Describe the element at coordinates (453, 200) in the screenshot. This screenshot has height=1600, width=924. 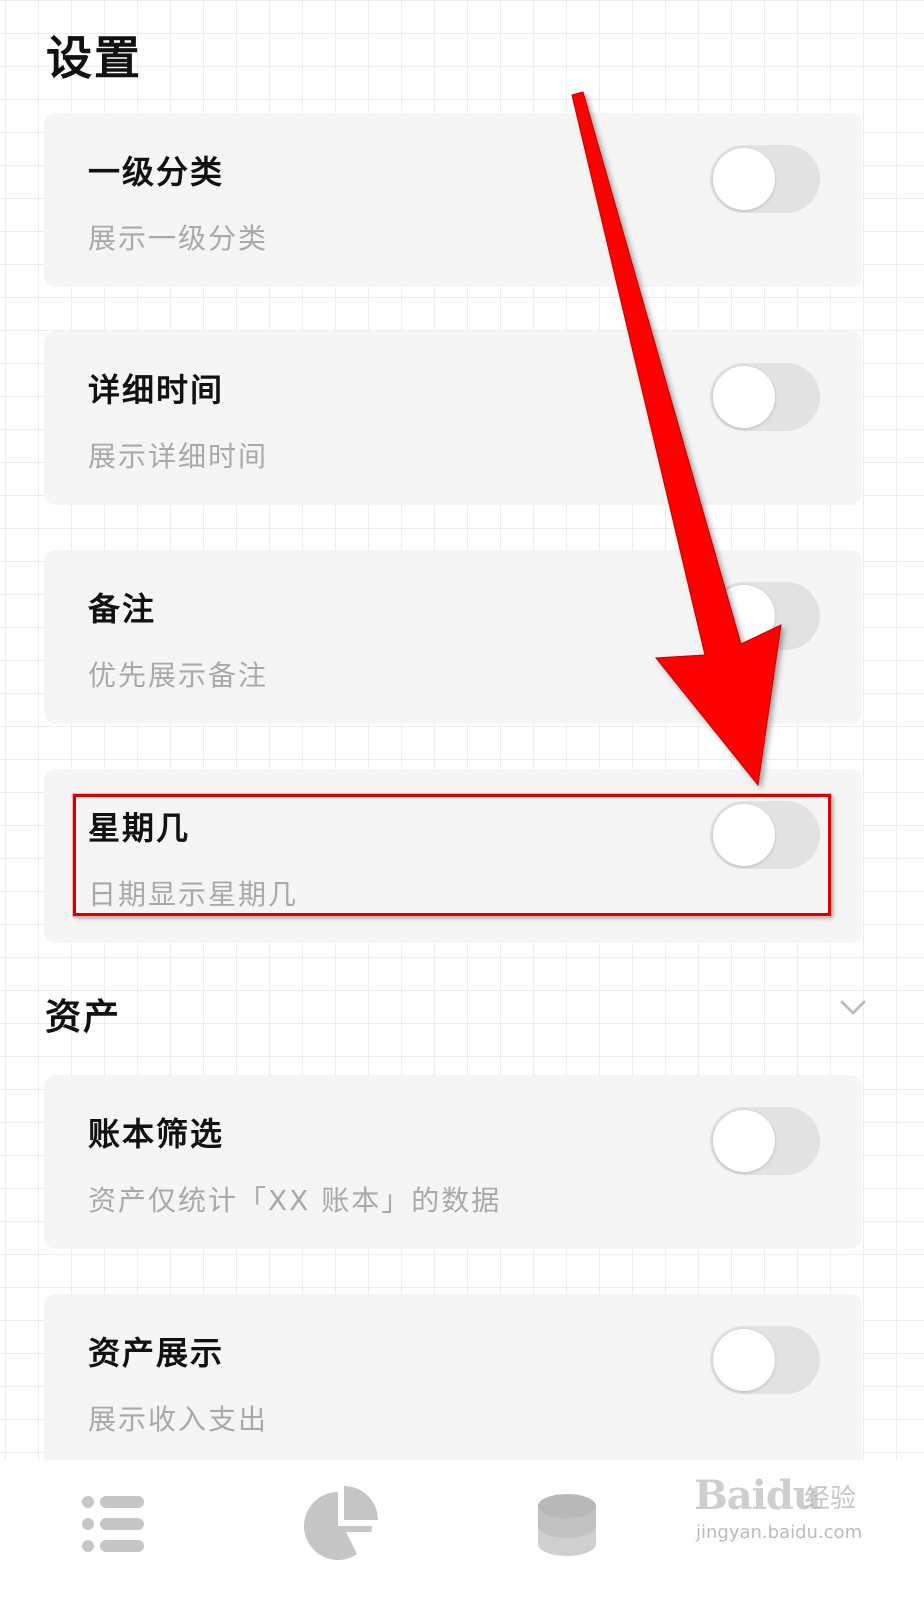
I see `setting-card-first-level-category: 一级分类 展示一级分类` at that location.